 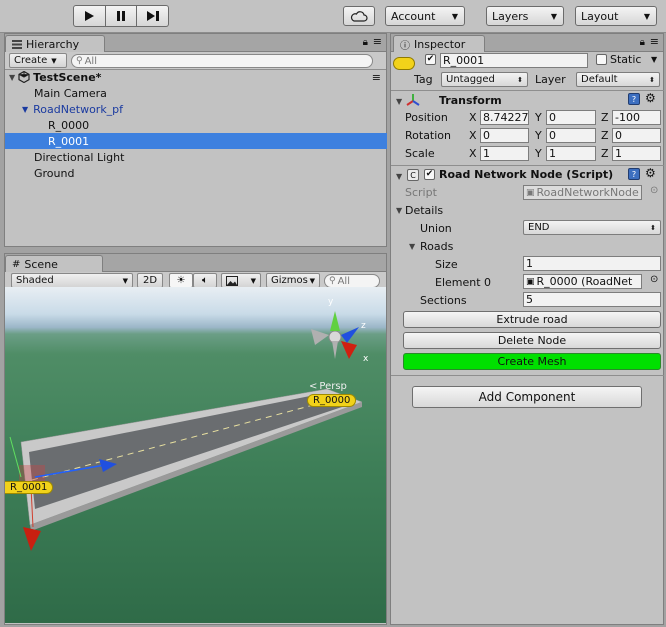 What do you see at coordinates (29, 487) in the screenshot?
I see `node-label-r0001: R_0001` at bounding box center [29, 487].